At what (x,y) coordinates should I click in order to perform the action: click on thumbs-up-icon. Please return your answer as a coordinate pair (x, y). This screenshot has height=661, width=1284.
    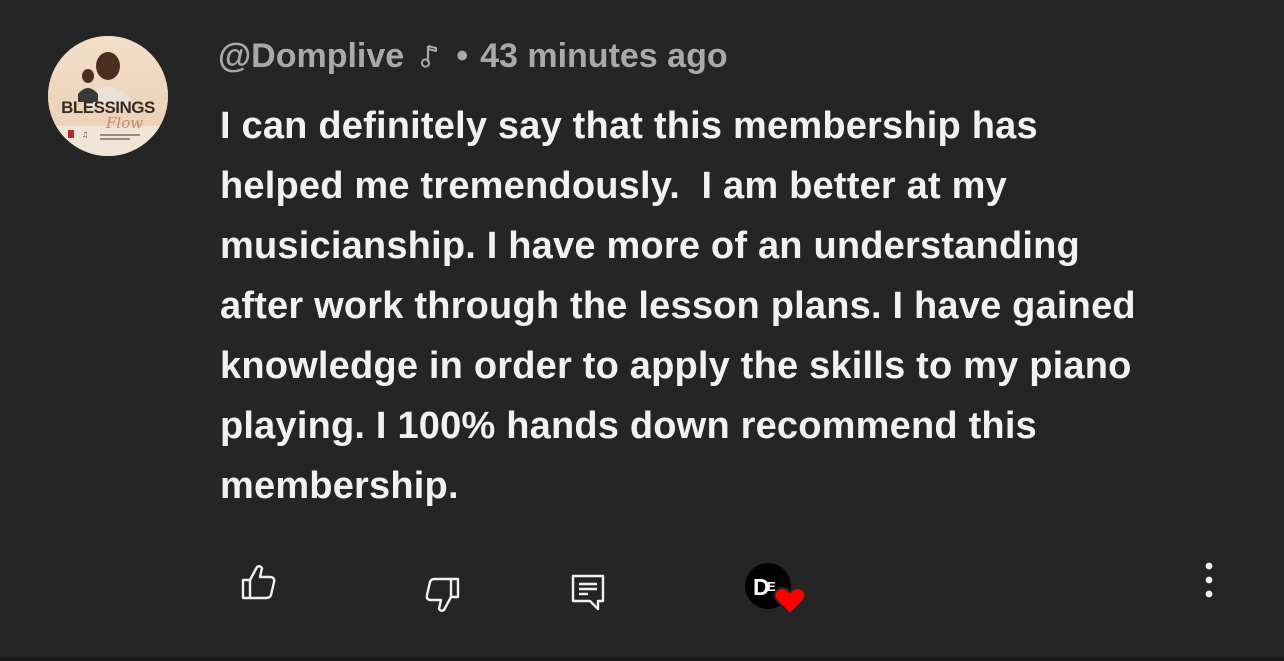
    Looking at the image, I should click on (258, 582).